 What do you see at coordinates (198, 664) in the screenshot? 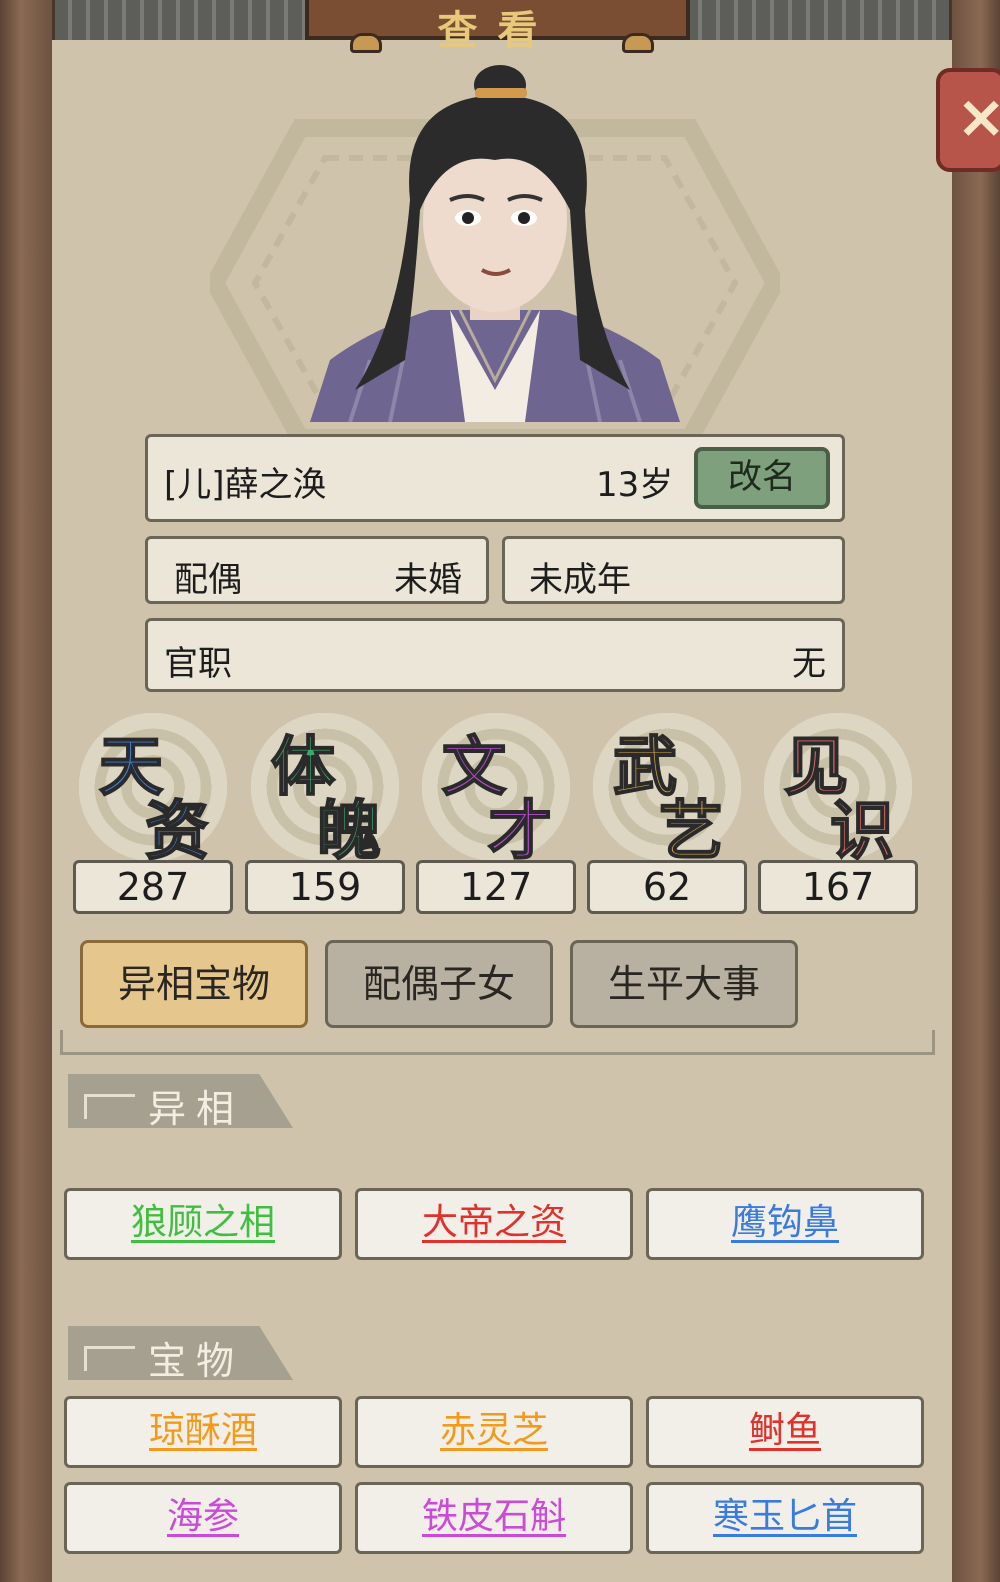
I see `office-label: 官职` at bounding box center [198, 664].